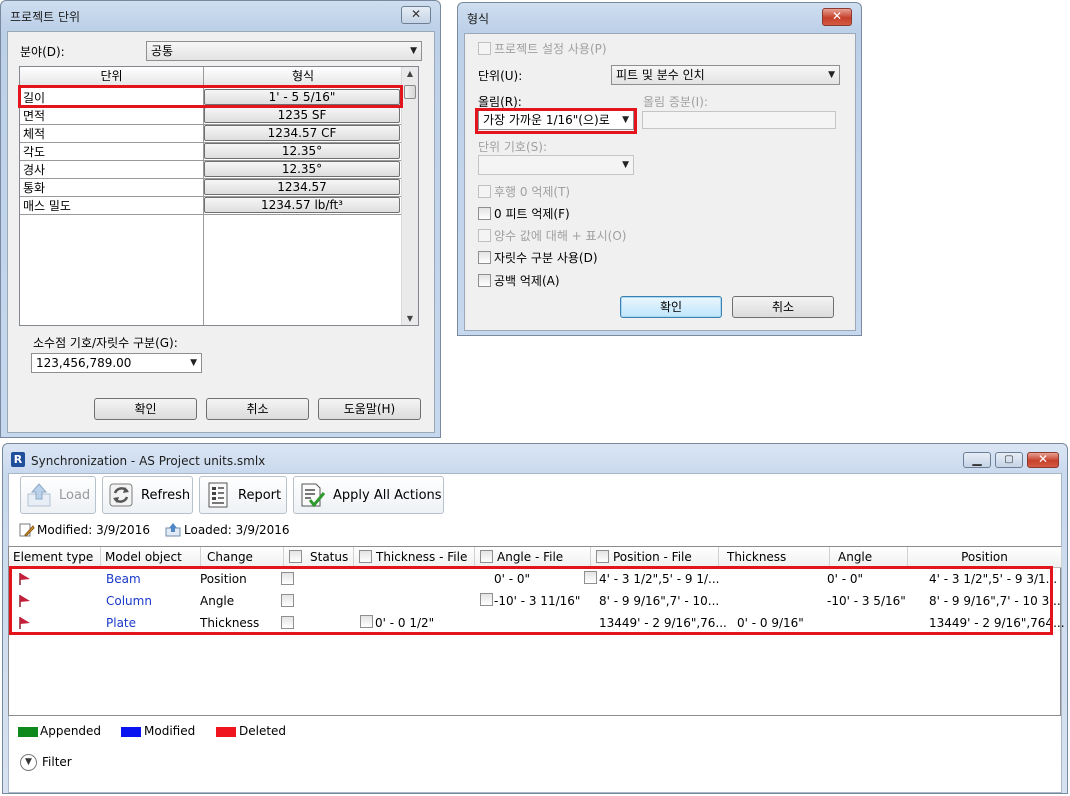  Describe the element at coordinates (484, 48) in the screenshot. I see `use-project-checkbox` at that location.